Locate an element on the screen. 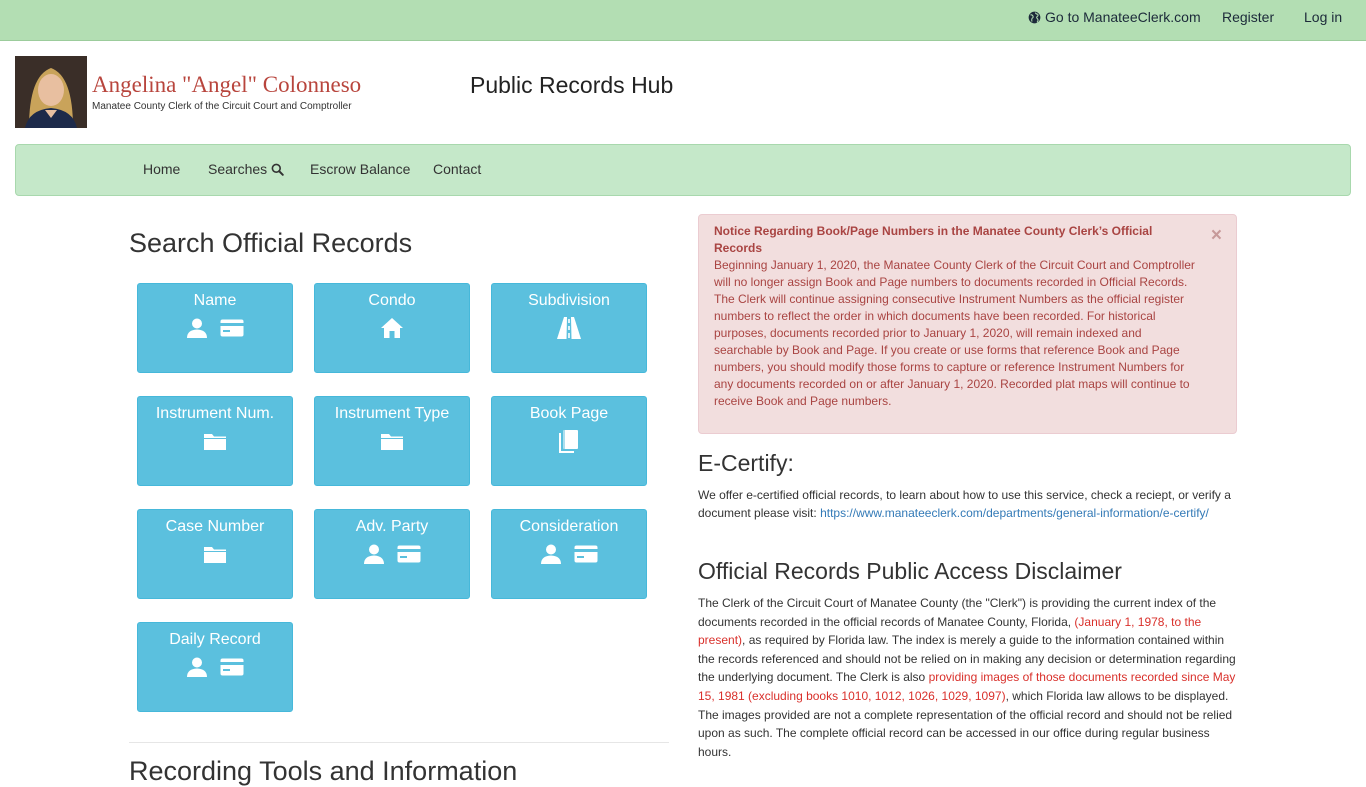 The height and width of the screenshot is (787, 1366). road-icon is located at coordinates (569, 328).